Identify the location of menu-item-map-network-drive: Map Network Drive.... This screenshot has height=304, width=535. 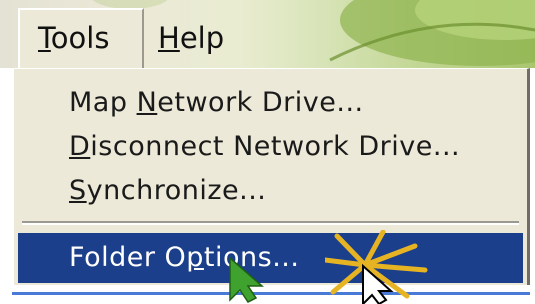
(216, 102).